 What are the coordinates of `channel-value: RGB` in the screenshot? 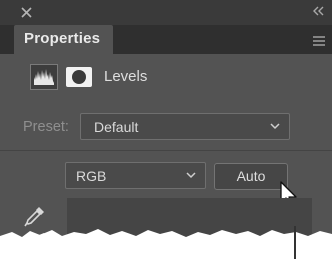 It's located at (91, 176).